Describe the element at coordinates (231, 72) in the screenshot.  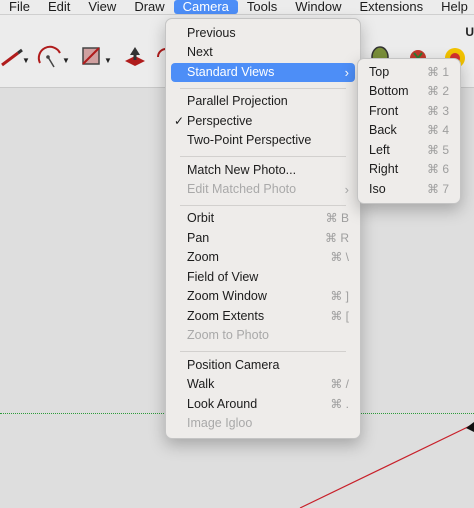
I see `menu-item-label: Standard Views` at that location.